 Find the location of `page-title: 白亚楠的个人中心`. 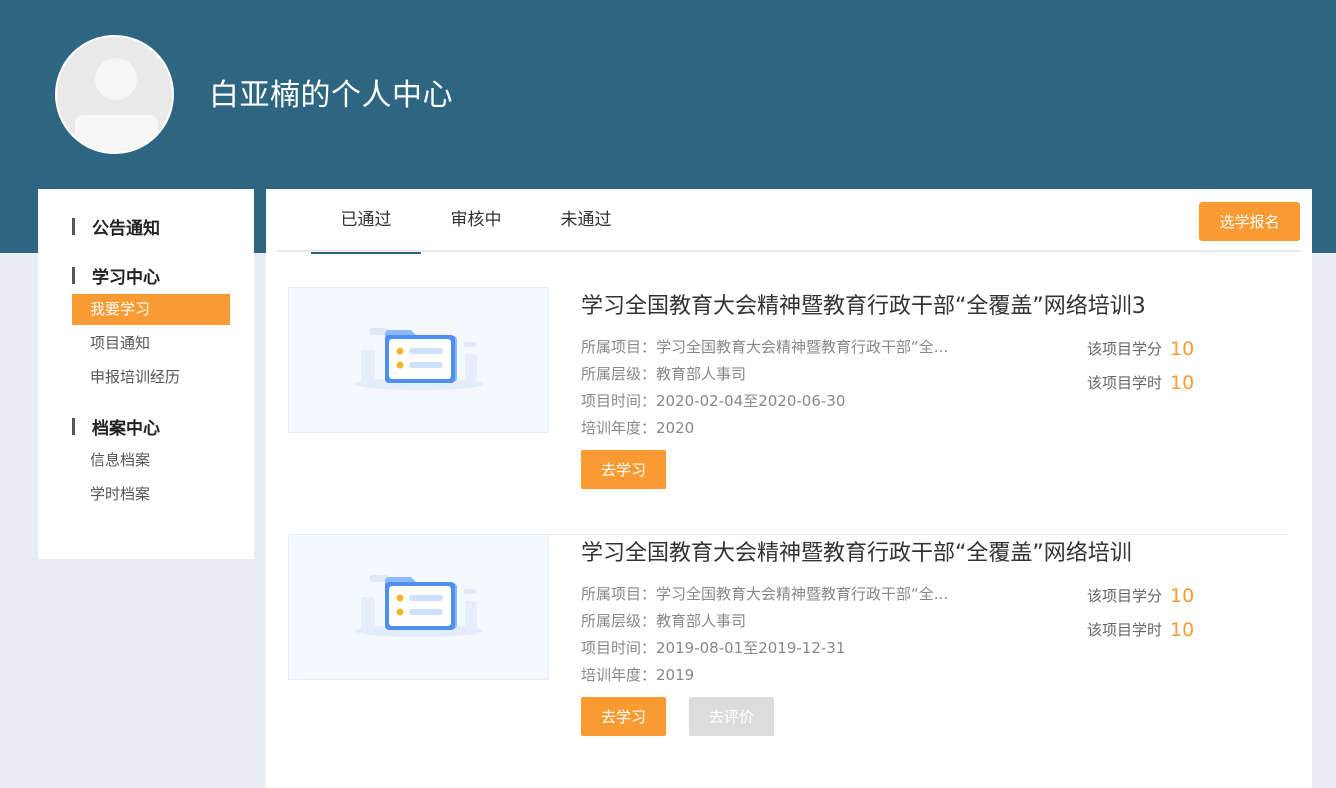

page-title: 白亚楠的个人中心 is located at coordinates (331, 95).